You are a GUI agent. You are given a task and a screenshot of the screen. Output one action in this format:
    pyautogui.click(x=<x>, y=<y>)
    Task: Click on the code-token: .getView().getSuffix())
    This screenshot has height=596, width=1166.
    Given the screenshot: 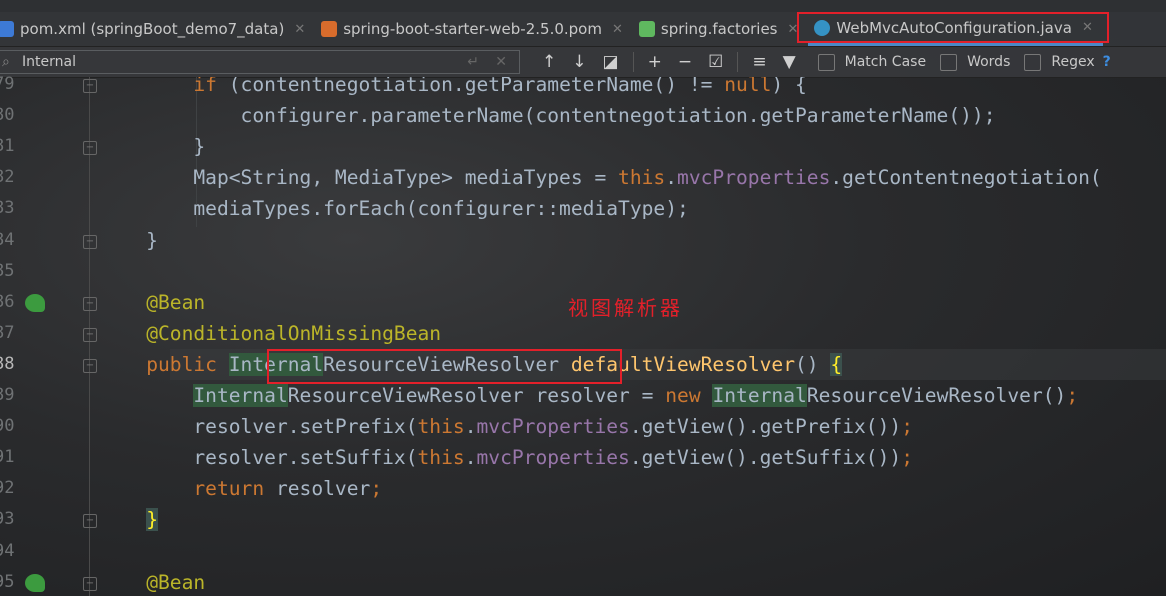 What is the action you would take?
    pyautogui.click(x=765, y=458)
    